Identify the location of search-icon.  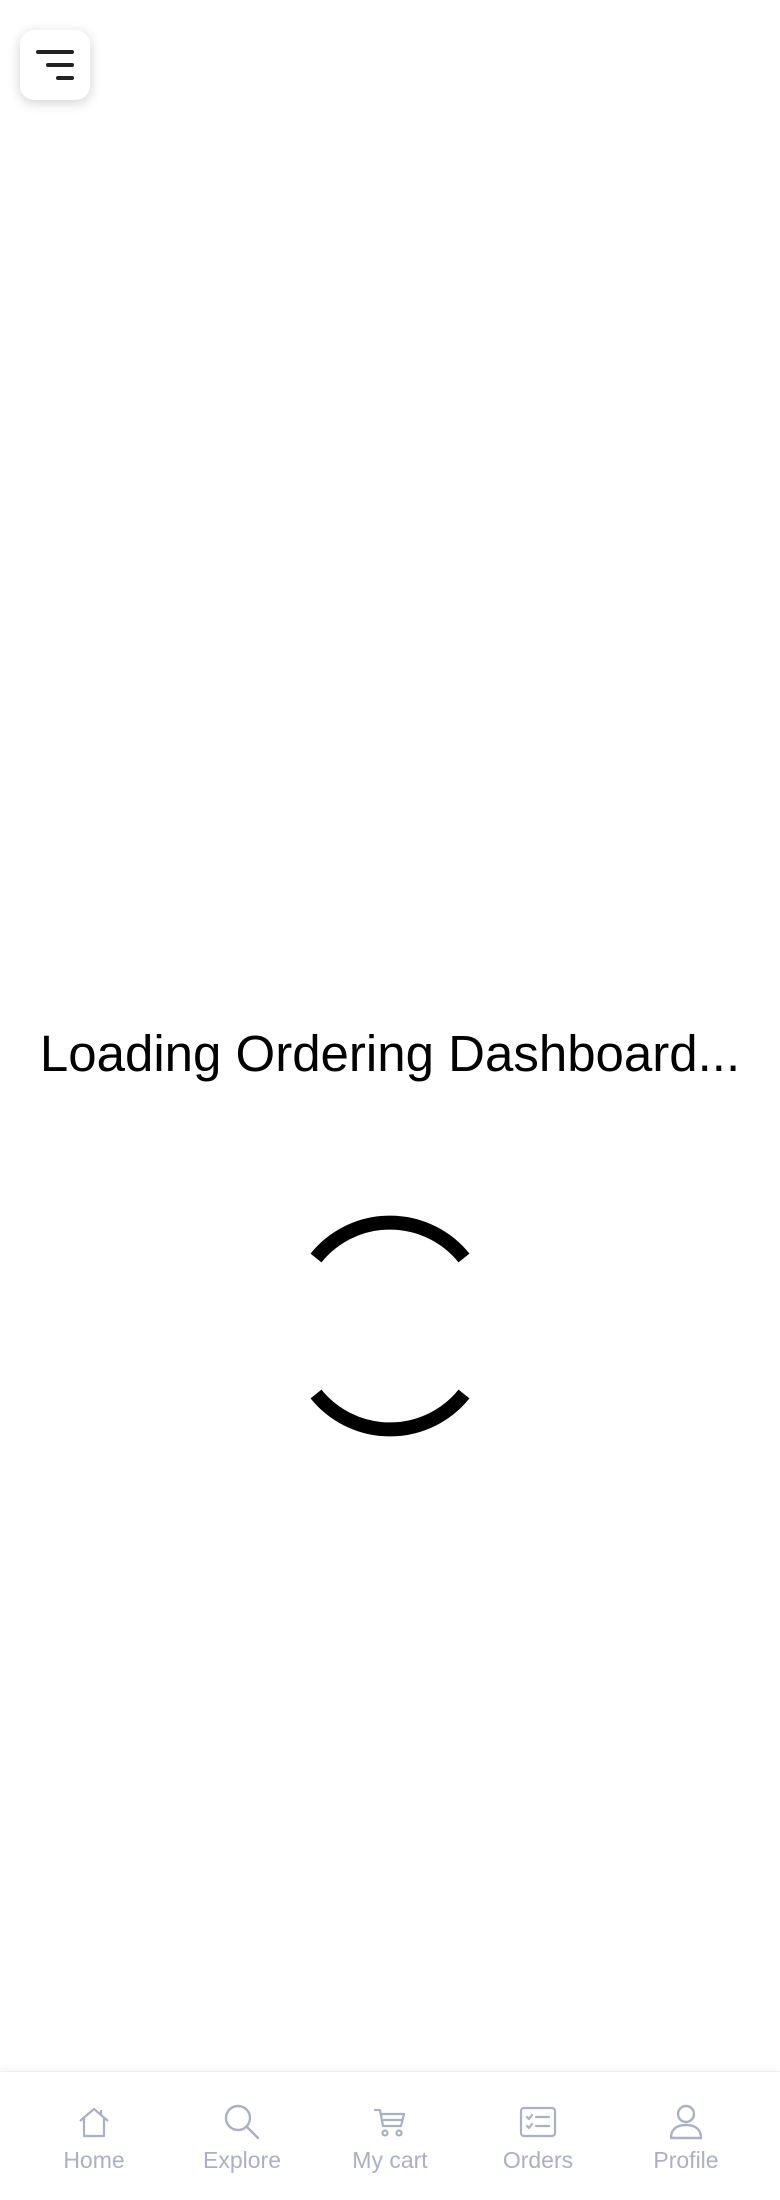
(242, 2122).